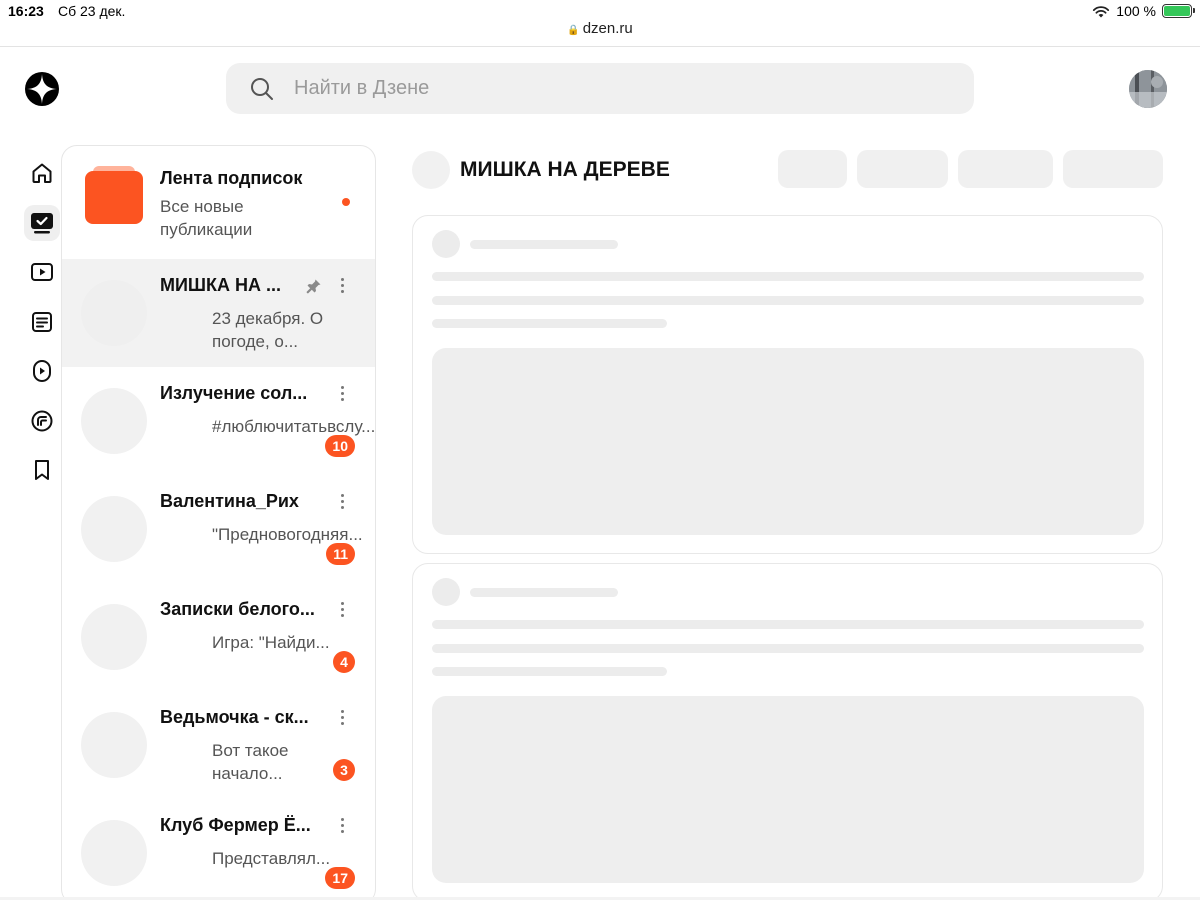 The height and width of the screenshot is (900, 1200). I want to click on status-time: 16:23, so click(26, 11).